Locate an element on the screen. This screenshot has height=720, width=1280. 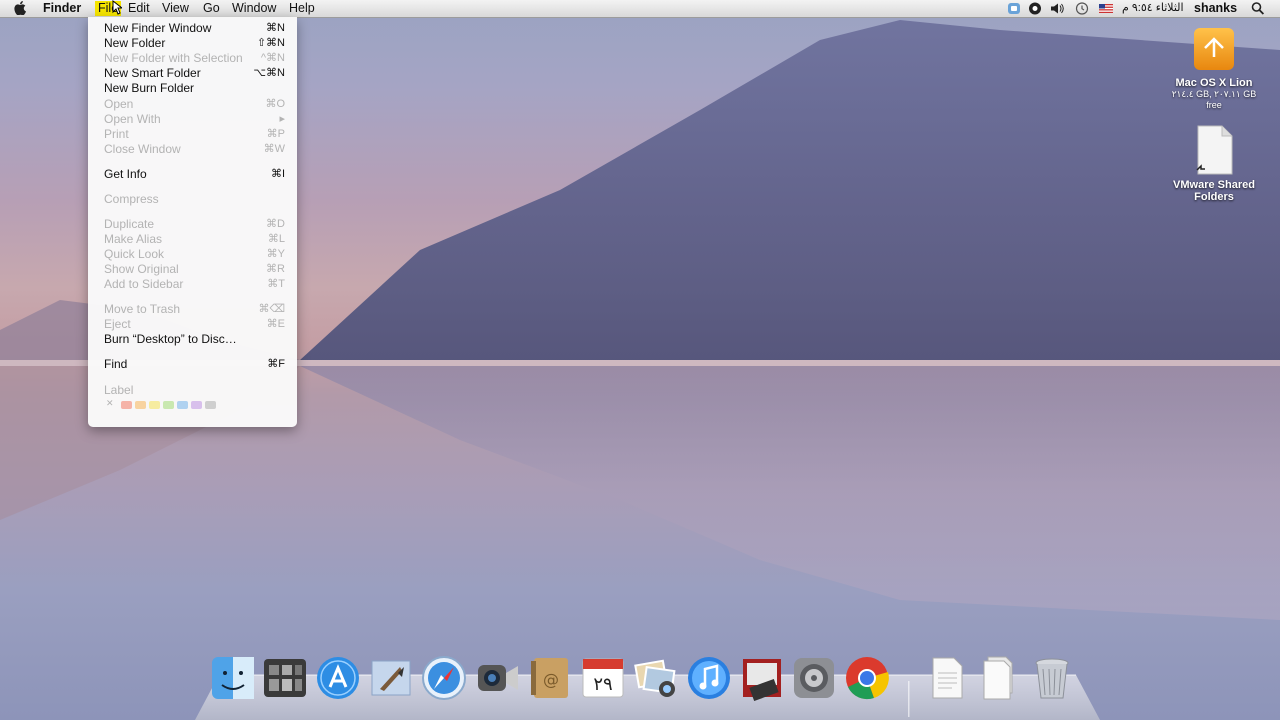
menu-help: Help is located at coordinates (302, 8).